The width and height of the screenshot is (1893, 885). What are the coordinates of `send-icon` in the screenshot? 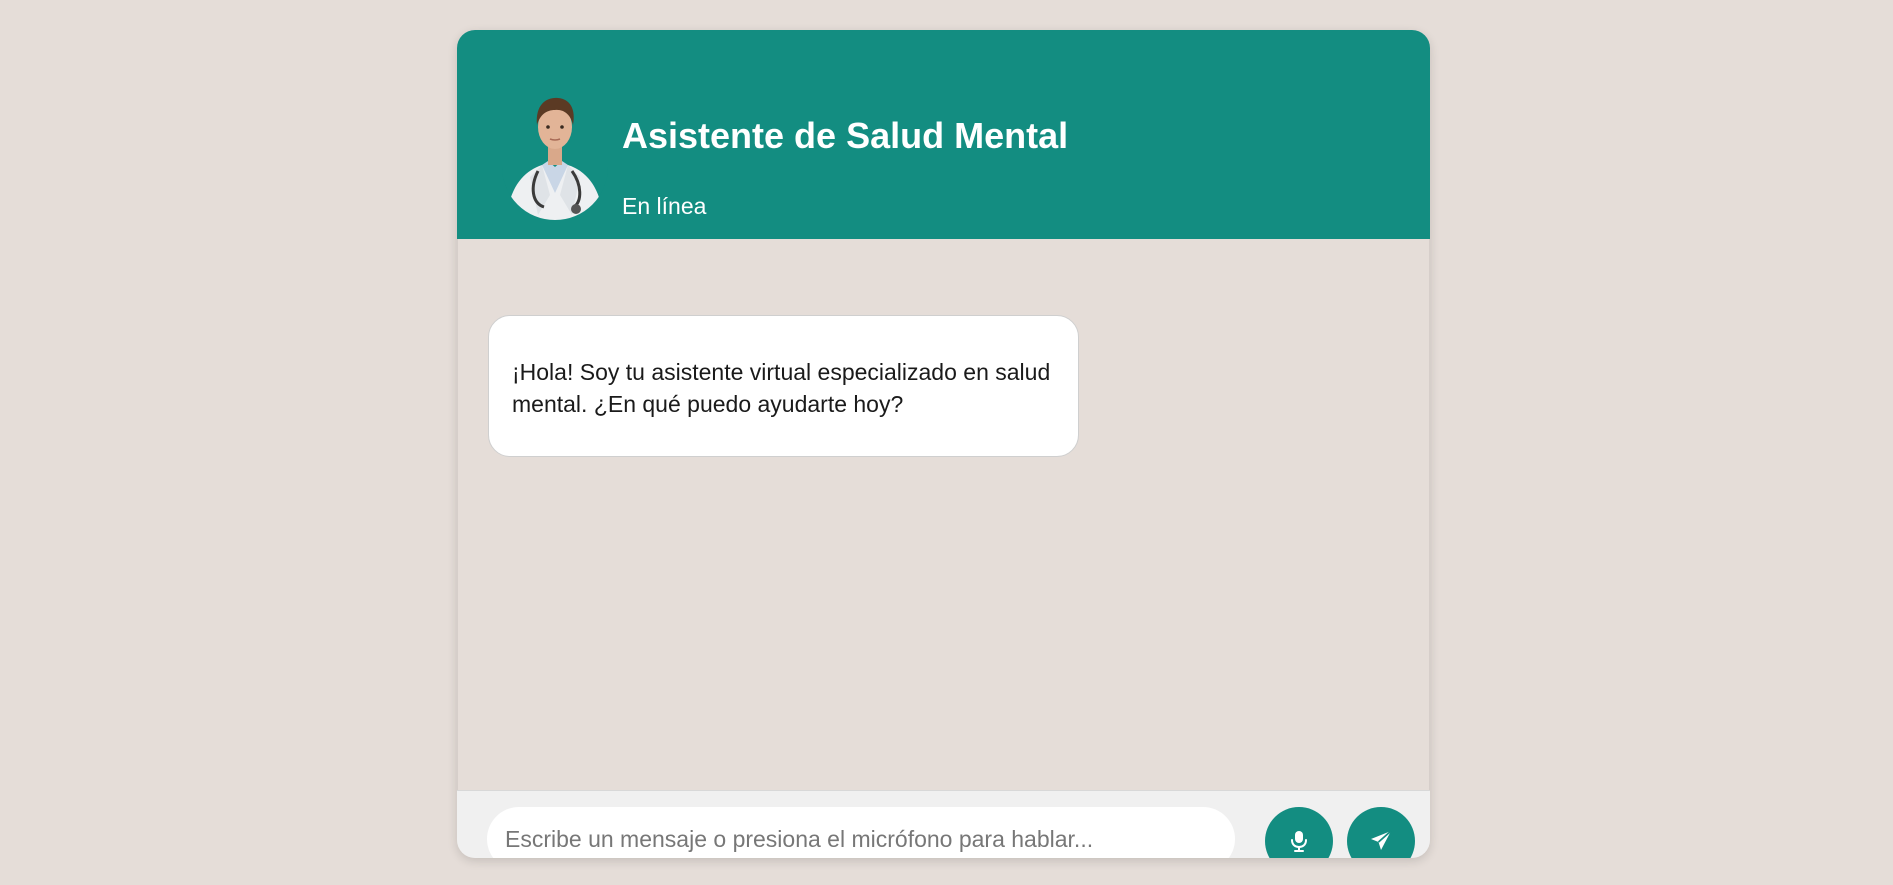 It's located at (1381, 841).